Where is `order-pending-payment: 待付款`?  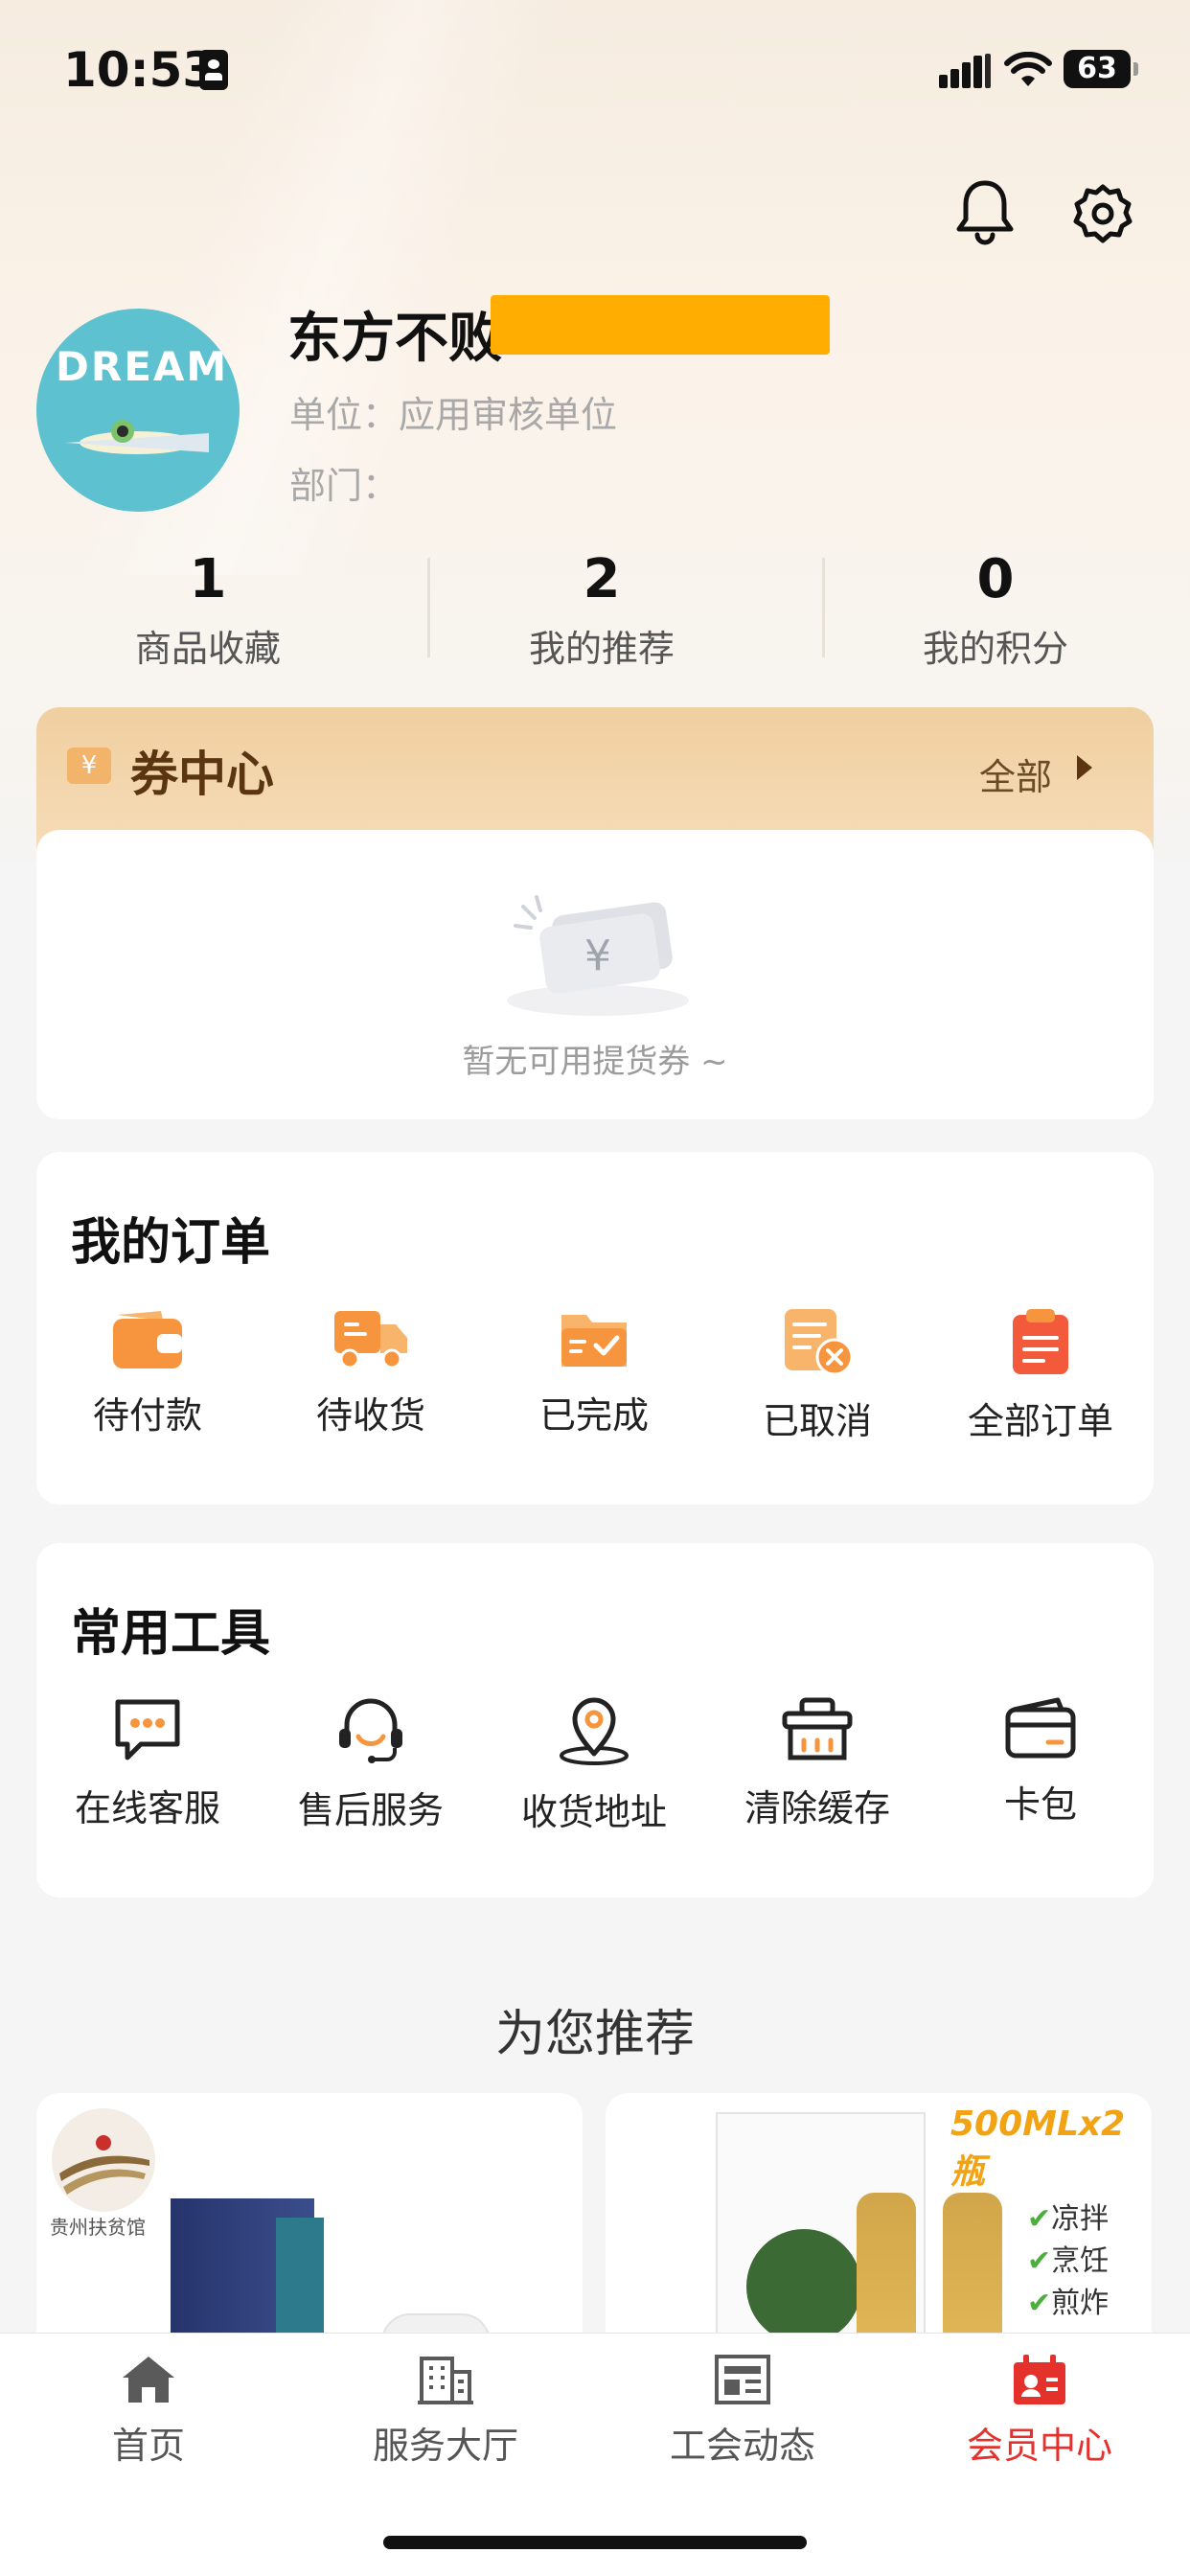
order-pending-payment: 待付款 is located at coordinates (148, 1372).